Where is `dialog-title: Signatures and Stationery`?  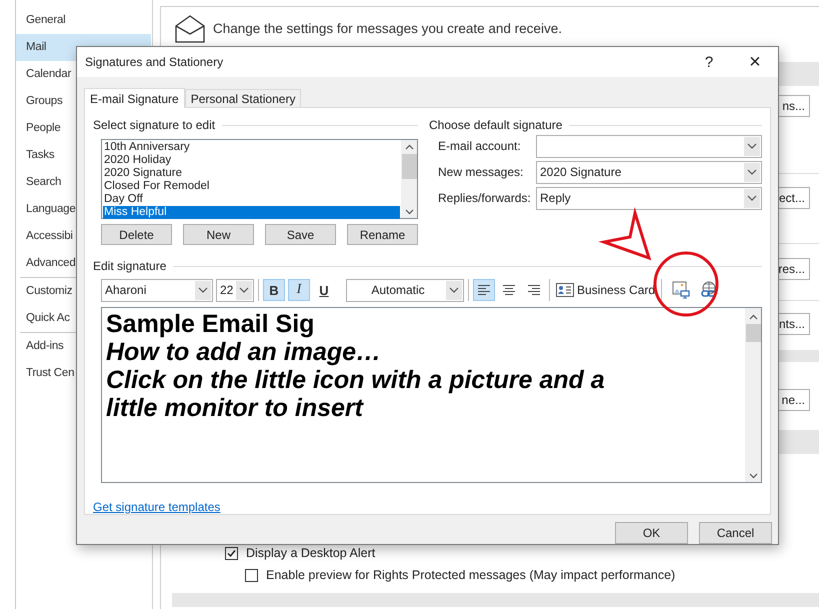
dialog-title: Signatures and Stationery is located at coordinates (154, 62).